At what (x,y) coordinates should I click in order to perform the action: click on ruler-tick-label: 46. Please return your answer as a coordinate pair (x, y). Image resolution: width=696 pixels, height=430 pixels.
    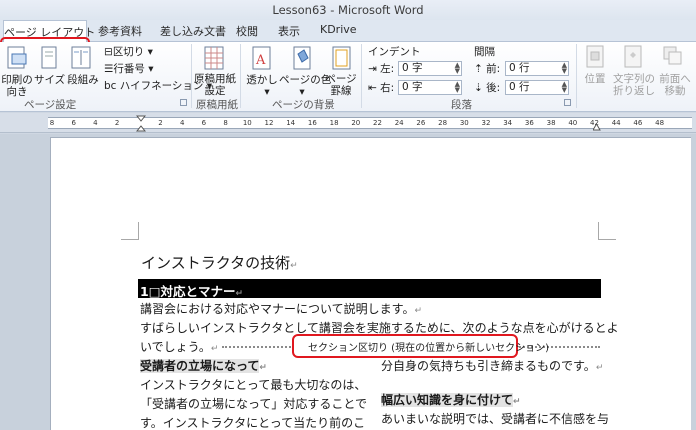
    Looking at the image, I should click on (638, 123).